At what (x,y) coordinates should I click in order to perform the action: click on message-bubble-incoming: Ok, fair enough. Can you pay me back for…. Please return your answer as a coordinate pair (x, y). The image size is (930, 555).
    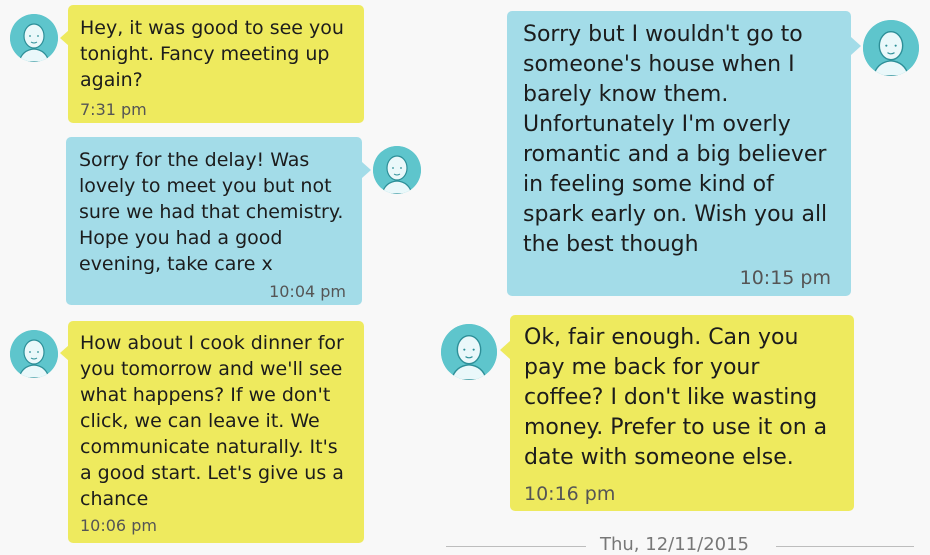
    Looking at the image, I should click on (682, 413).